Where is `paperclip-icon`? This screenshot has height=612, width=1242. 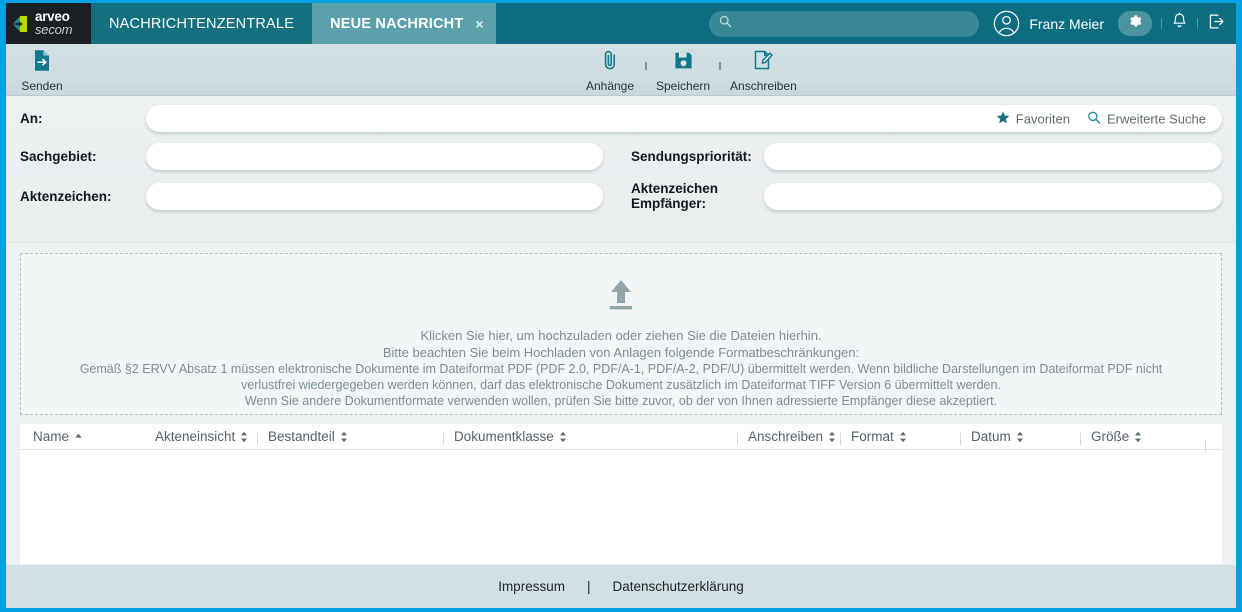
paperclip-icon is located at coordinates (610, 63).